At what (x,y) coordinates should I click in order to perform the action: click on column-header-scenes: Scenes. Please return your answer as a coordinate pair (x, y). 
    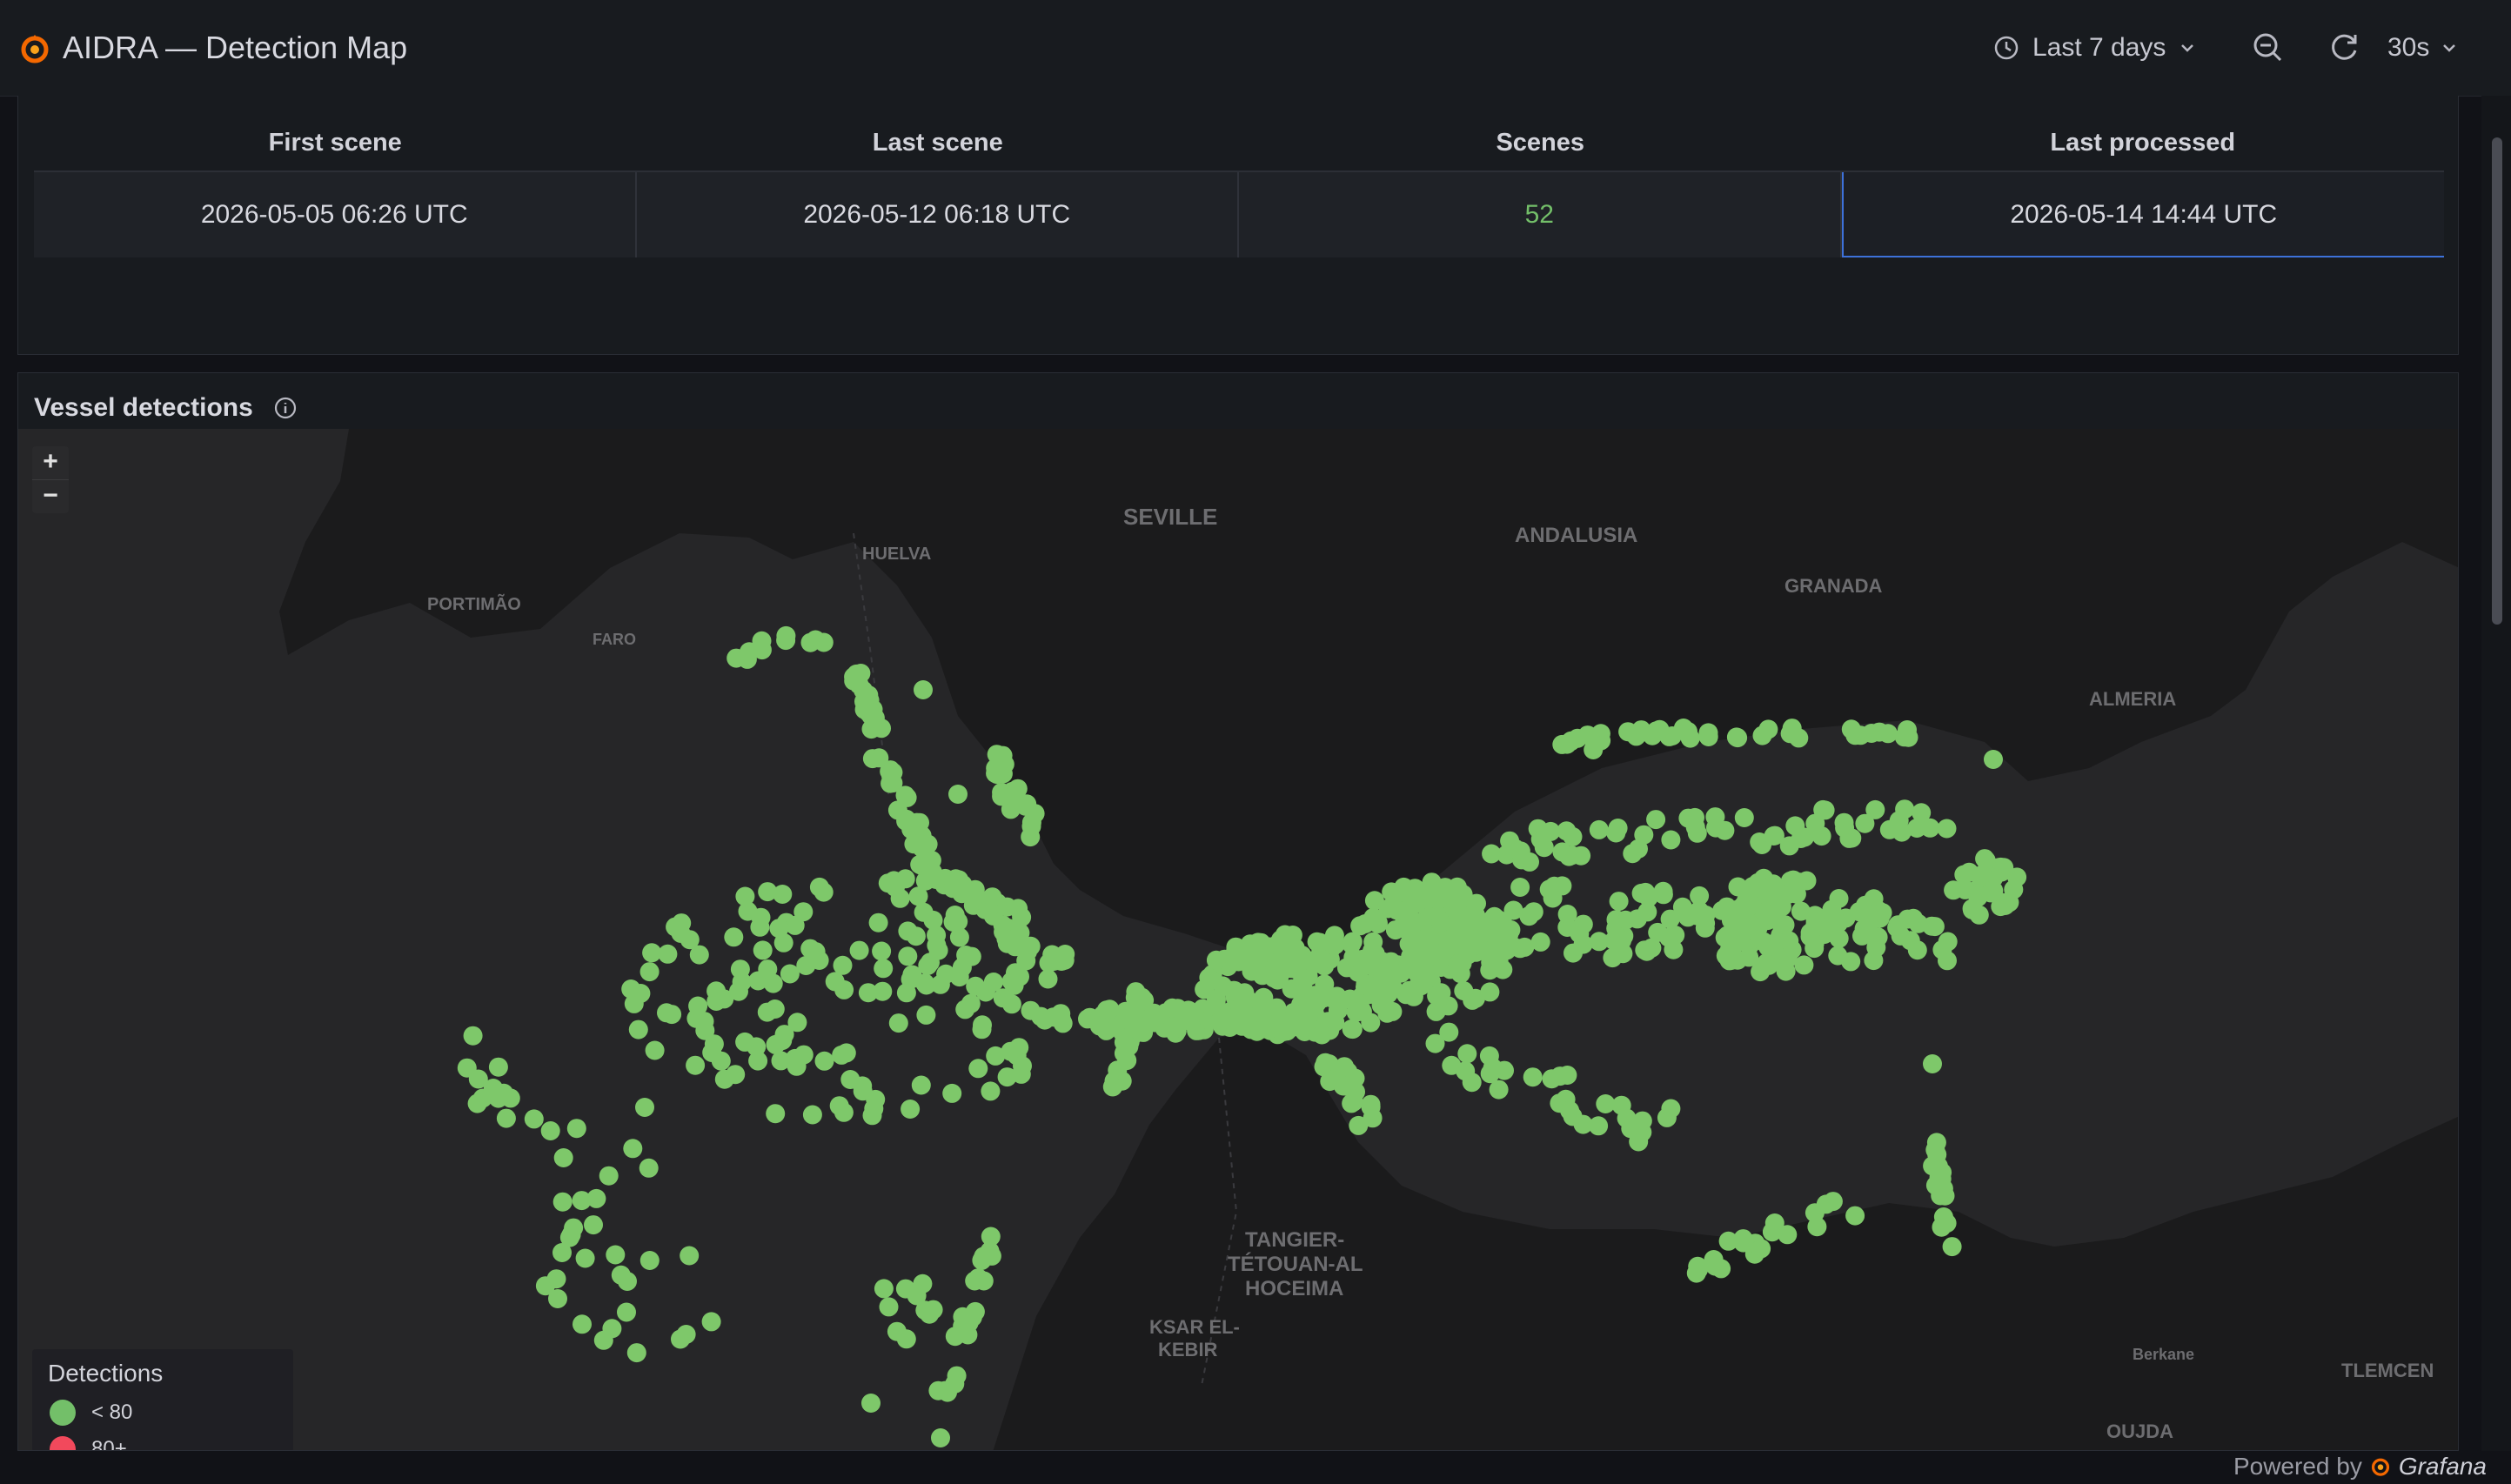
    Looking at the image, I should click on (1540, 143).